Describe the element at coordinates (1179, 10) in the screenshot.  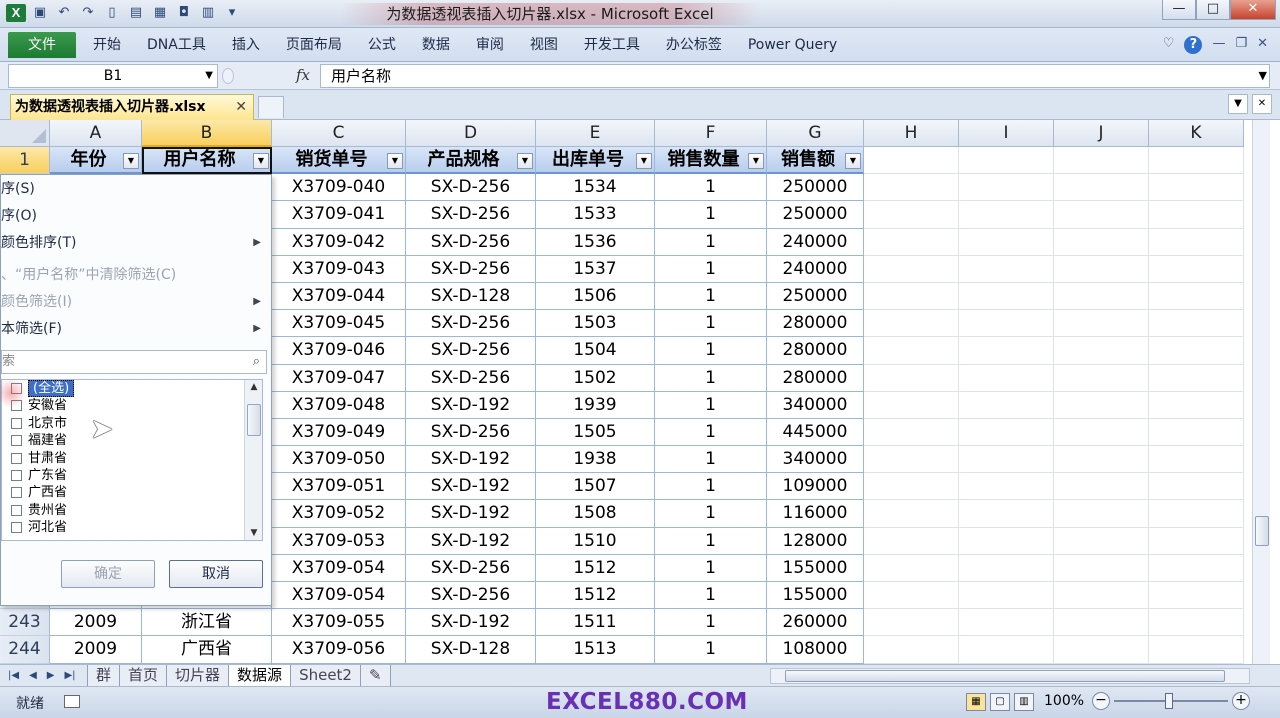
I see `minimize-button: —` at that location.